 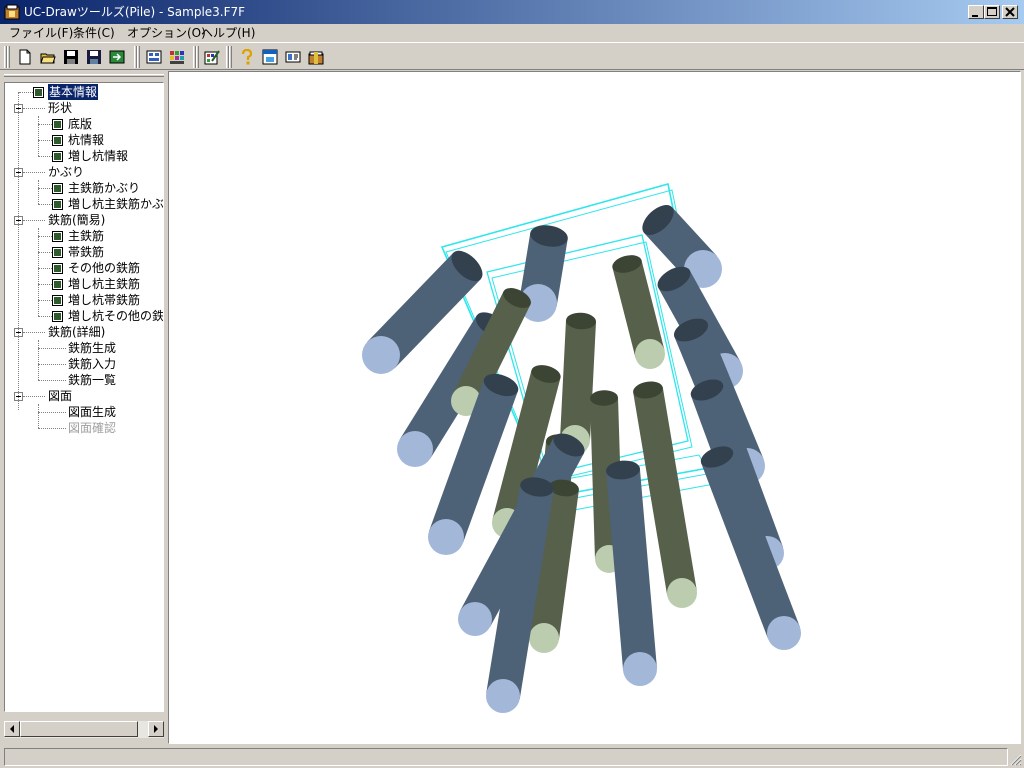 What do you see at coordinates (976, 12) in the screenshot?
I see `minimize-button` at bounding box center [976, 12].